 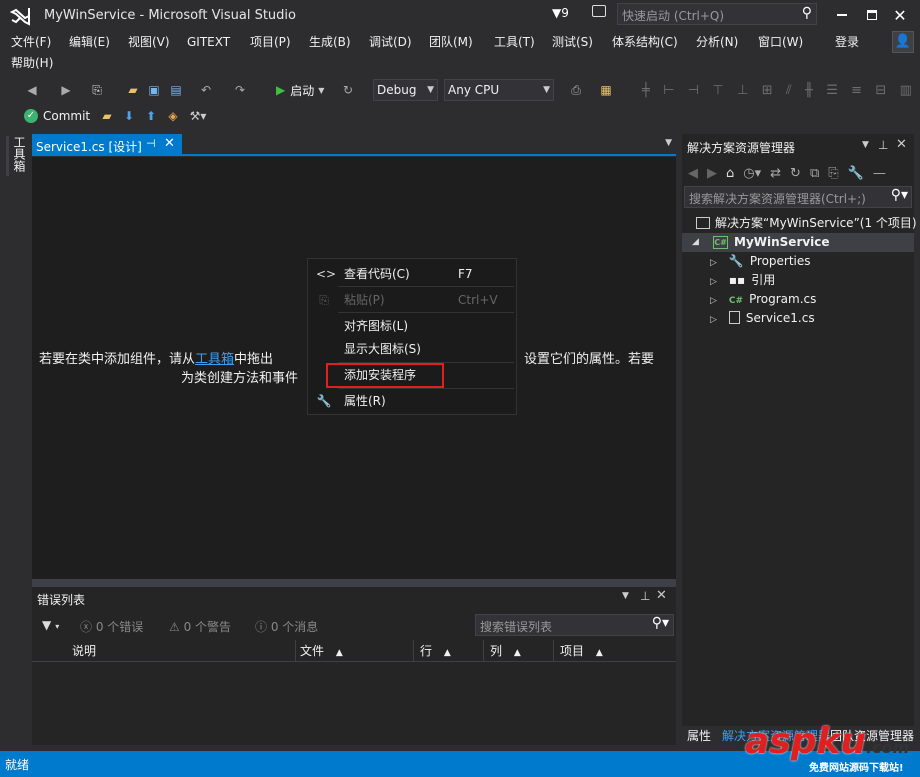 I want to click on solution-explorer-toolbar: ◀ ▶ ⌂ ◷▾ ⇄ ↻ ⧉ ⎘ 🔧 —, so click(x=799, y=173).